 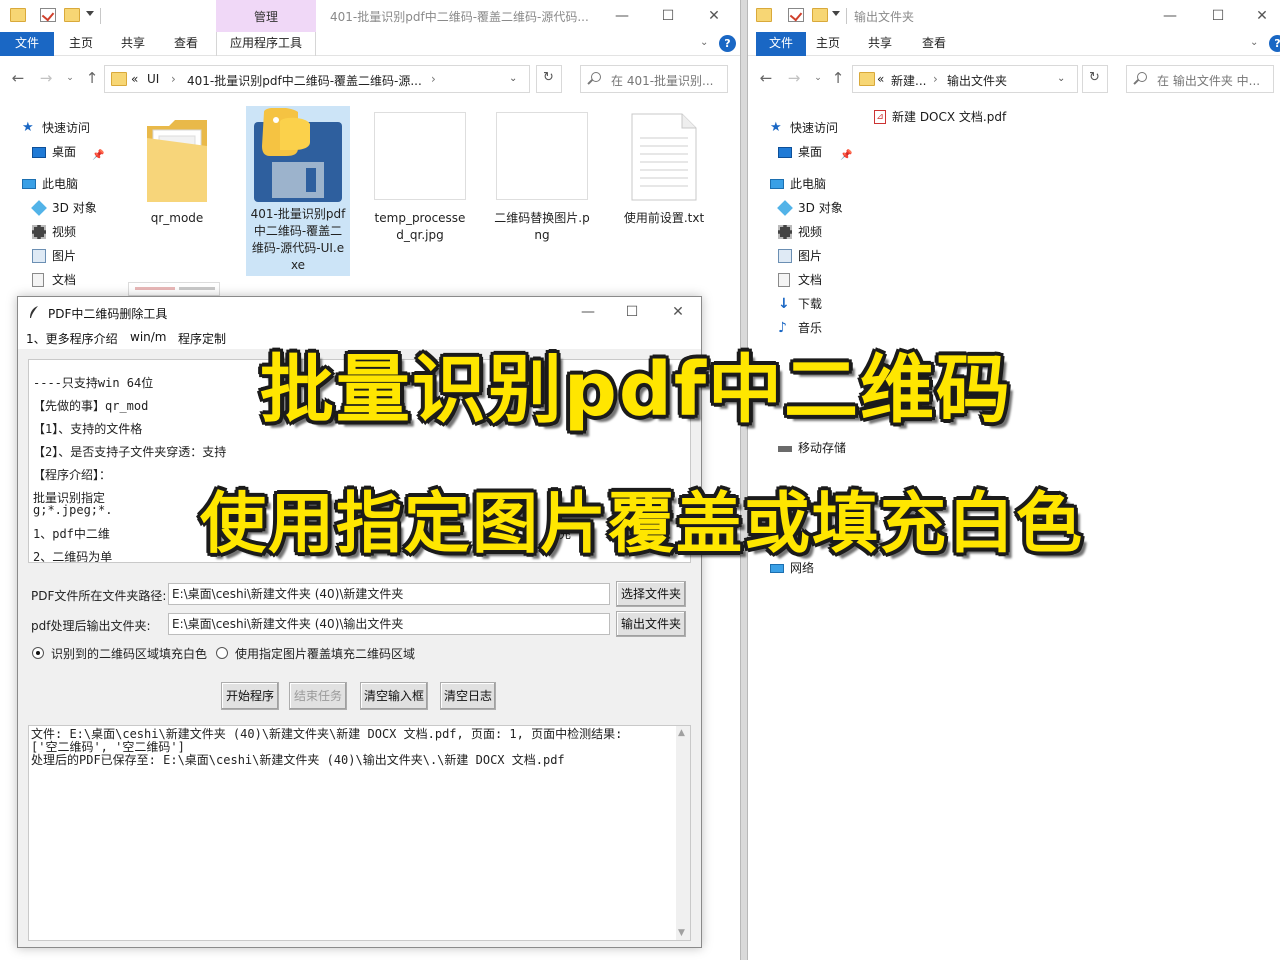 What do you see at coordinates (681, 733) in the screenshot?
I see `scroll-up-icon: ▲` at bounding box center [681, 733].